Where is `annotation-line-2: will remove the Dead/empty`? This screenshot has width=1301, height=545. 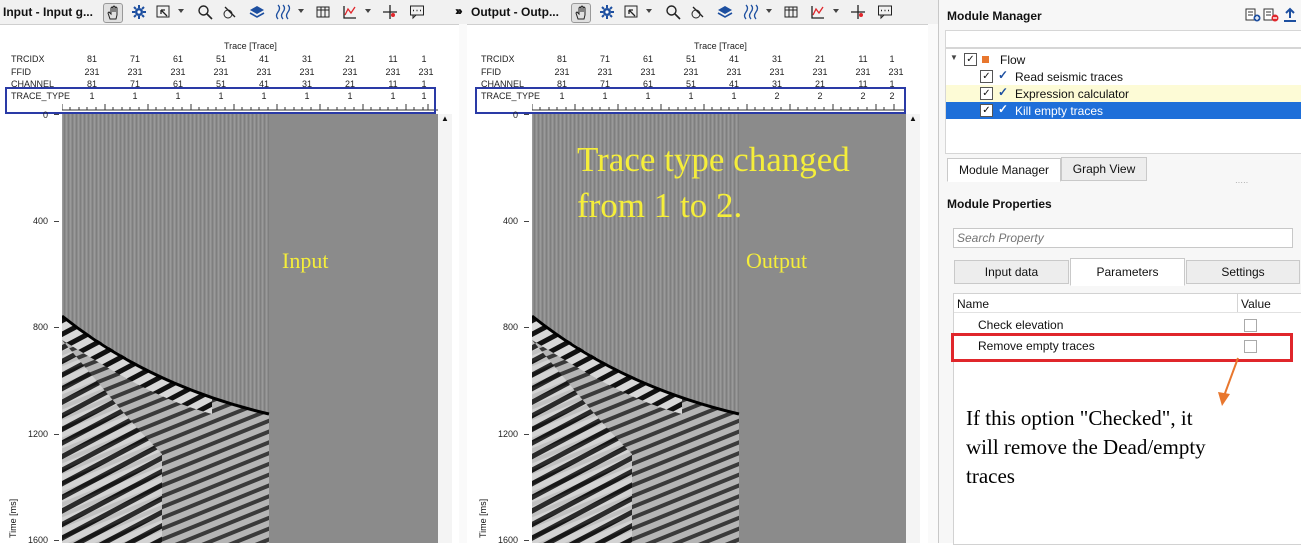 annotation-line-2: will remove the Dead/empty is located at coordinates (1086, 447).